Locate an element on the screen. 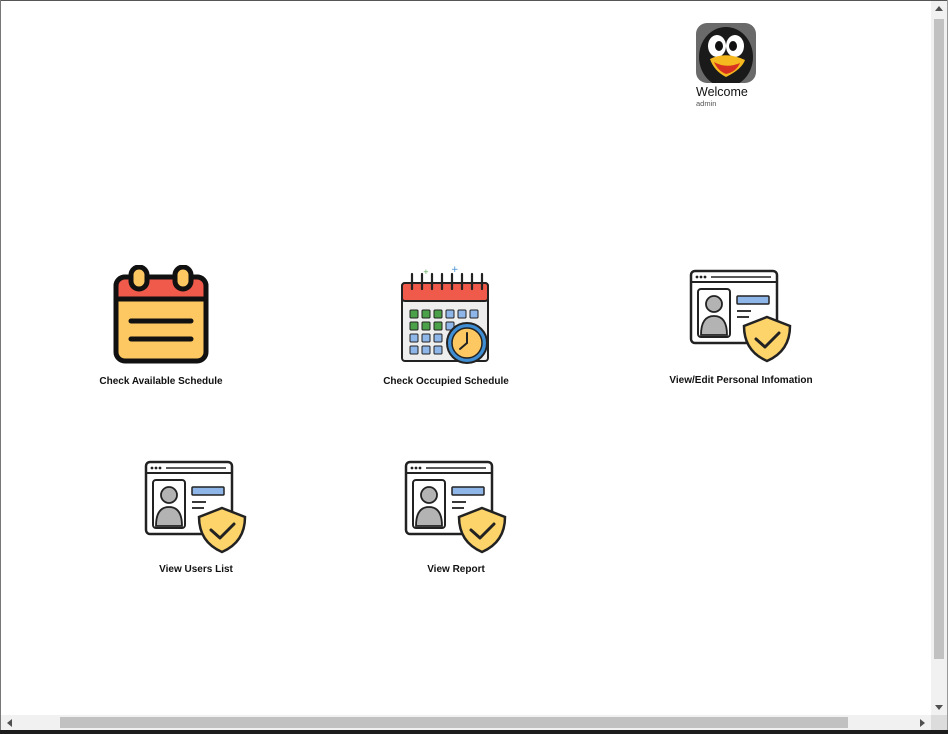 The width and height of the screenshot is (948, 734). scrollbar-corner is located at coordinates (939, 722).